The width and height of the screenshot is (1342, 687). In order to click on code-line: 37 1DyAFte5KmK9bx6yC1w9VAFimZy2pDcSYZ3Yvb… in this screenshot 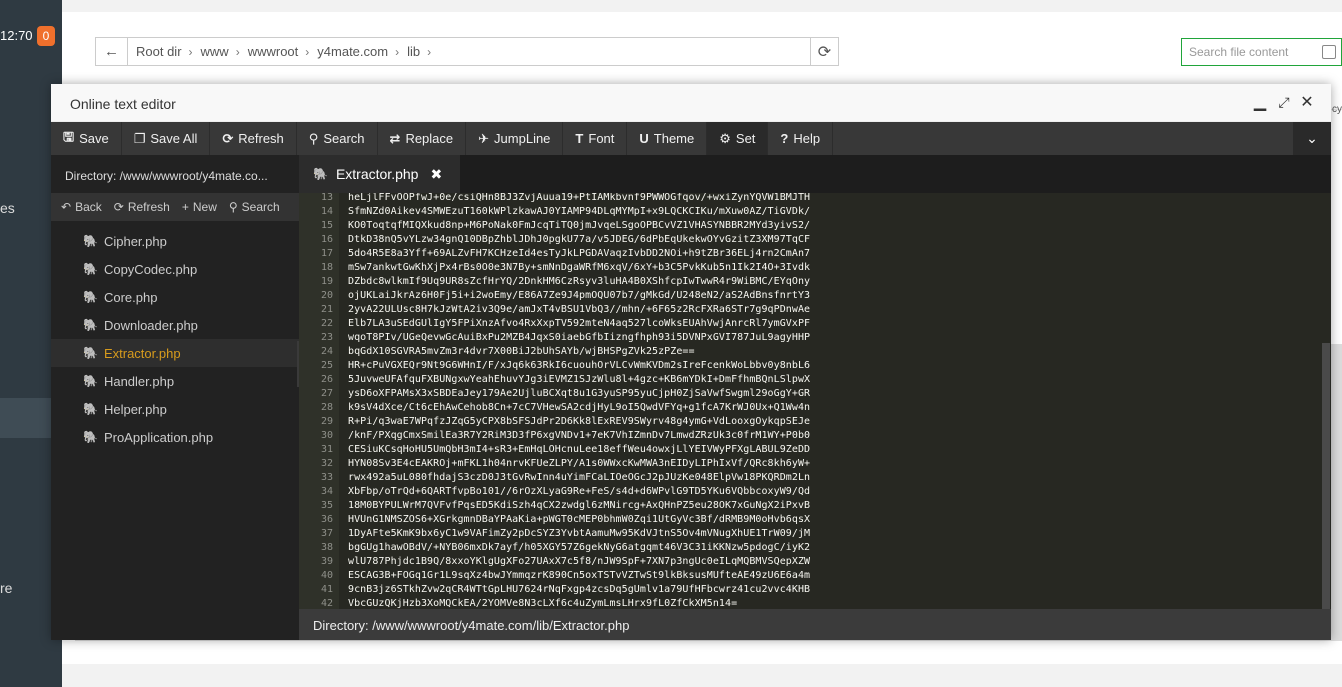, I will do `click(554, 534)`.